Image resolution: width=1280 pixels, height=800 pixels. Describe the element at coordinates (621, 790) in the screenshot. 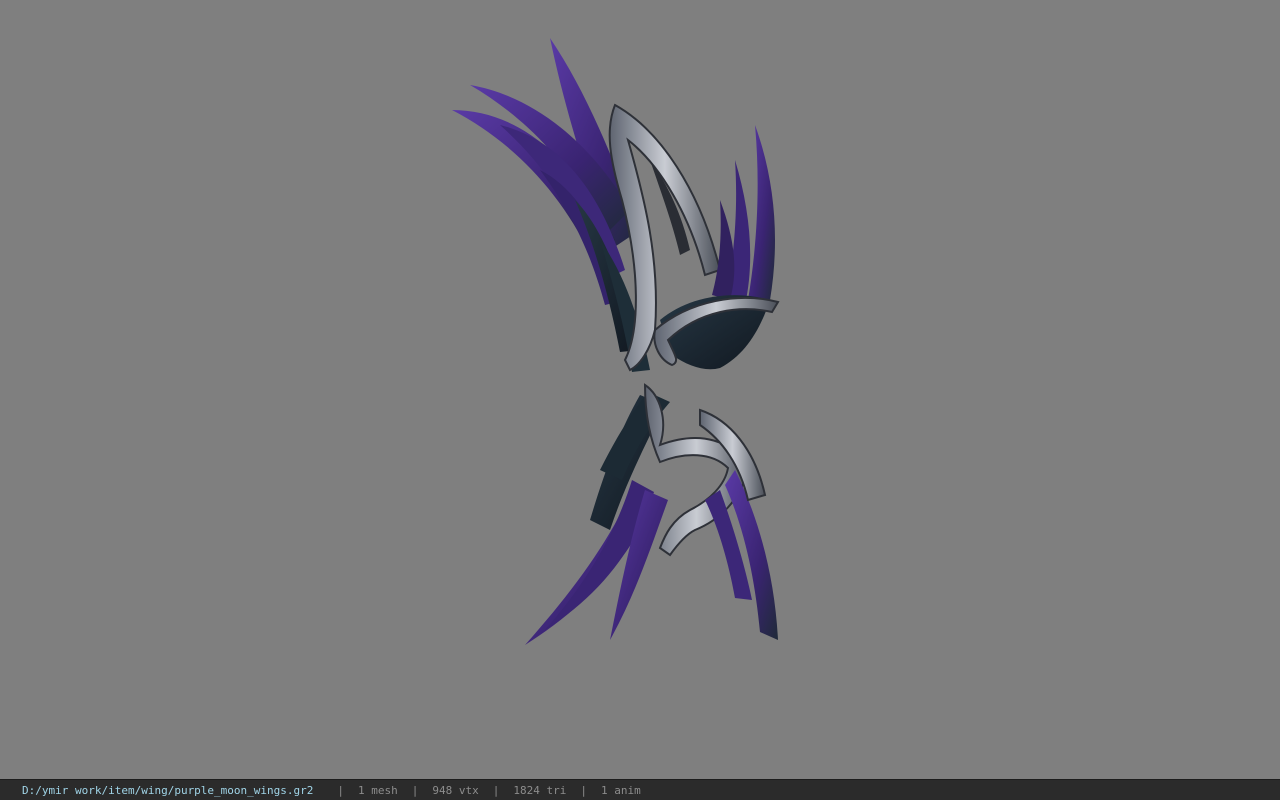

I see `anim-count-label: 1 anim` at that location.